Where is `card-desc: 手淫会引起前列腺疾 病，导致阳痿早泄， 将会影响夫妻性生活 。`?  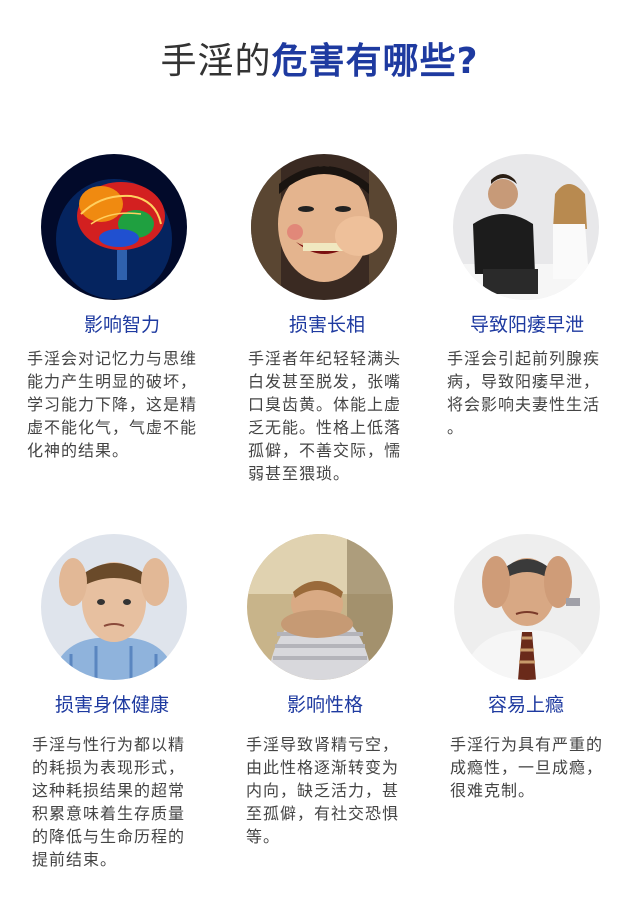 card-desc: 手淫会引起前列腺疾 病，导致阳痿早泄， 将会影响夫妻性生活 。 is located at coordinates (524, 393).